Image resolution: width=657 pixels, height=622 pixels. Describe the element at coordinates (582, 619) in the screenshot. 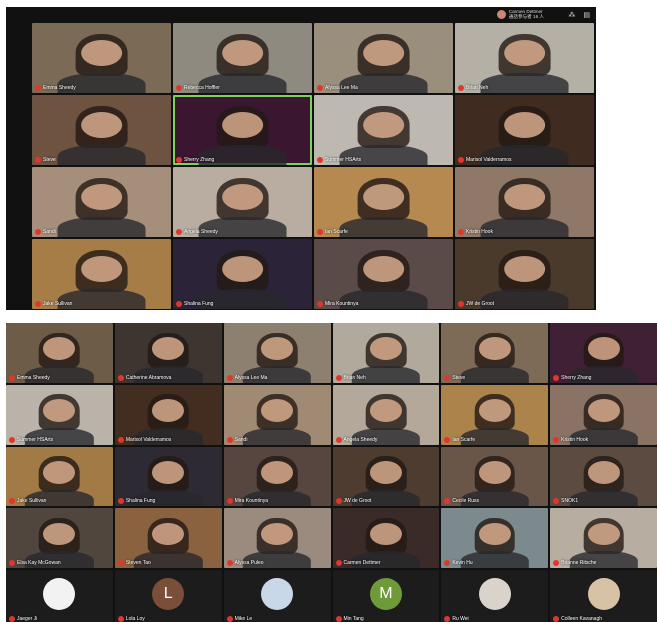

I see `participant-name: Colleen Kavanagh` at that location.